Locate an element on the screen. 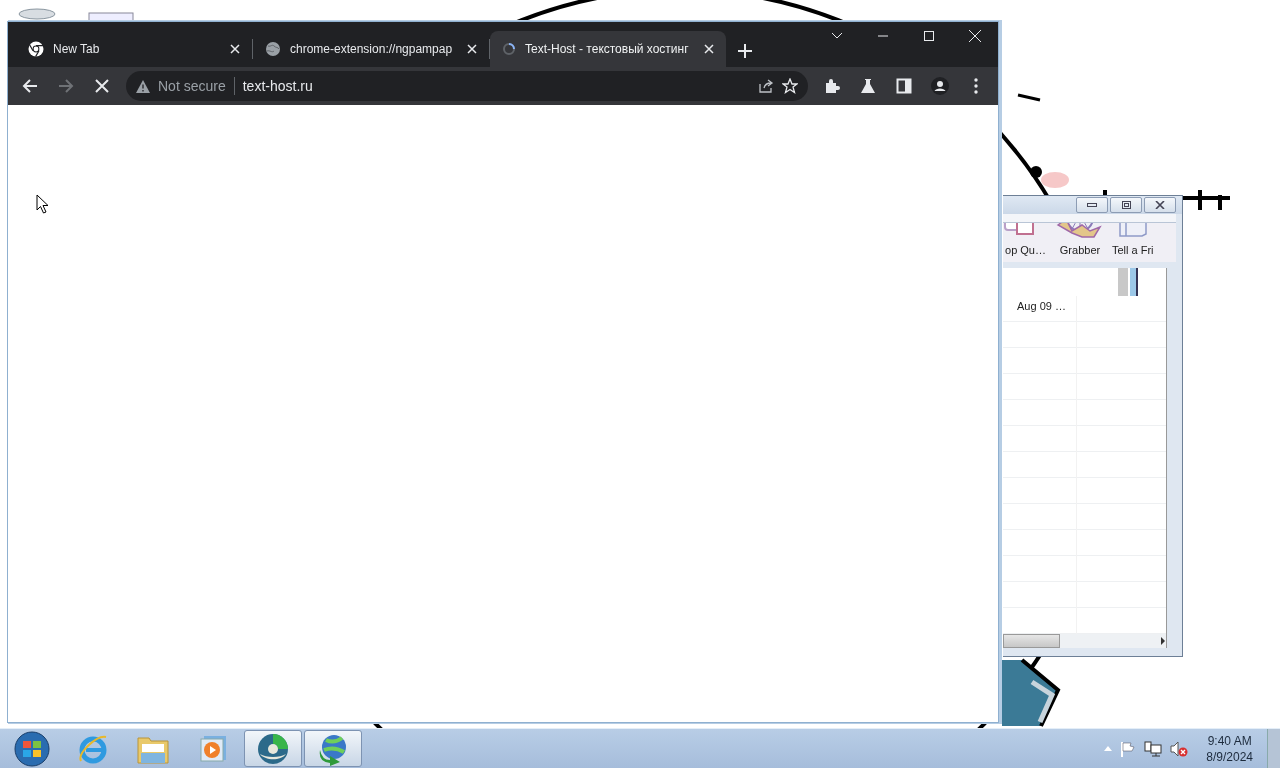  address-bar: Not secure text-host.ru is located at coordinates (467, 86).